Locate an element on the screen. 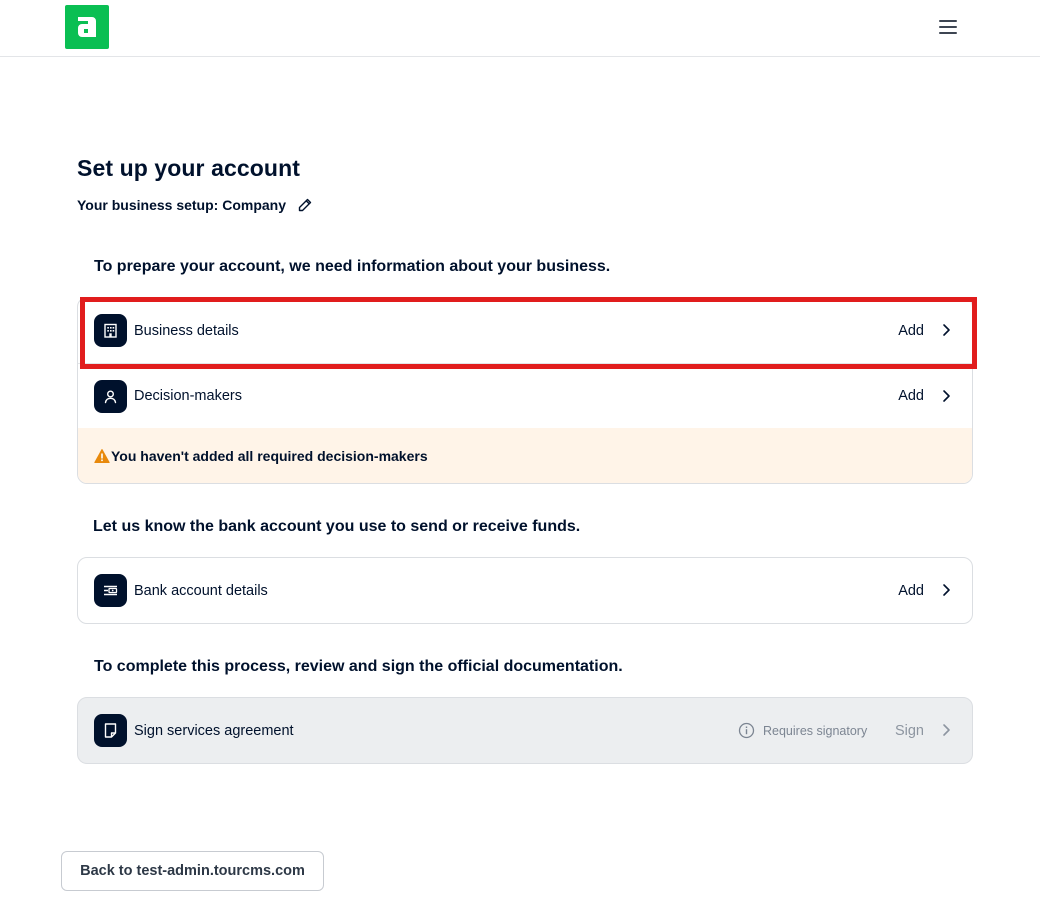  warning-icon is located at coordinates (102, 455).